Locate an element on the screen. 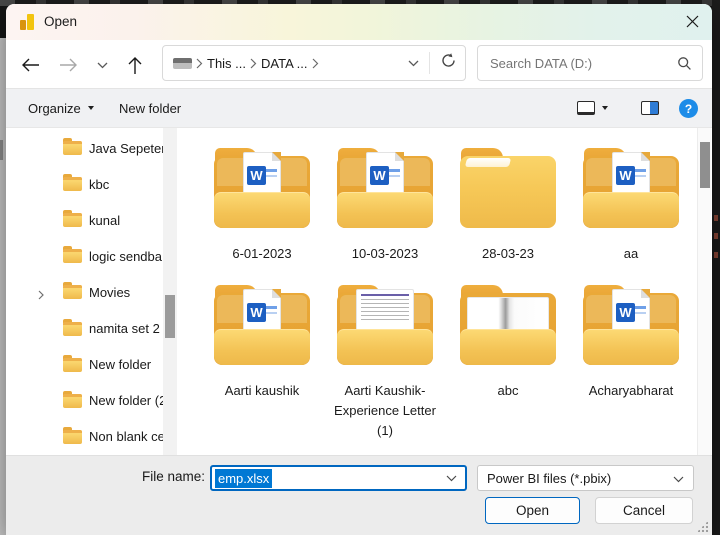  drive-icon is located at coordinates (182, 63).